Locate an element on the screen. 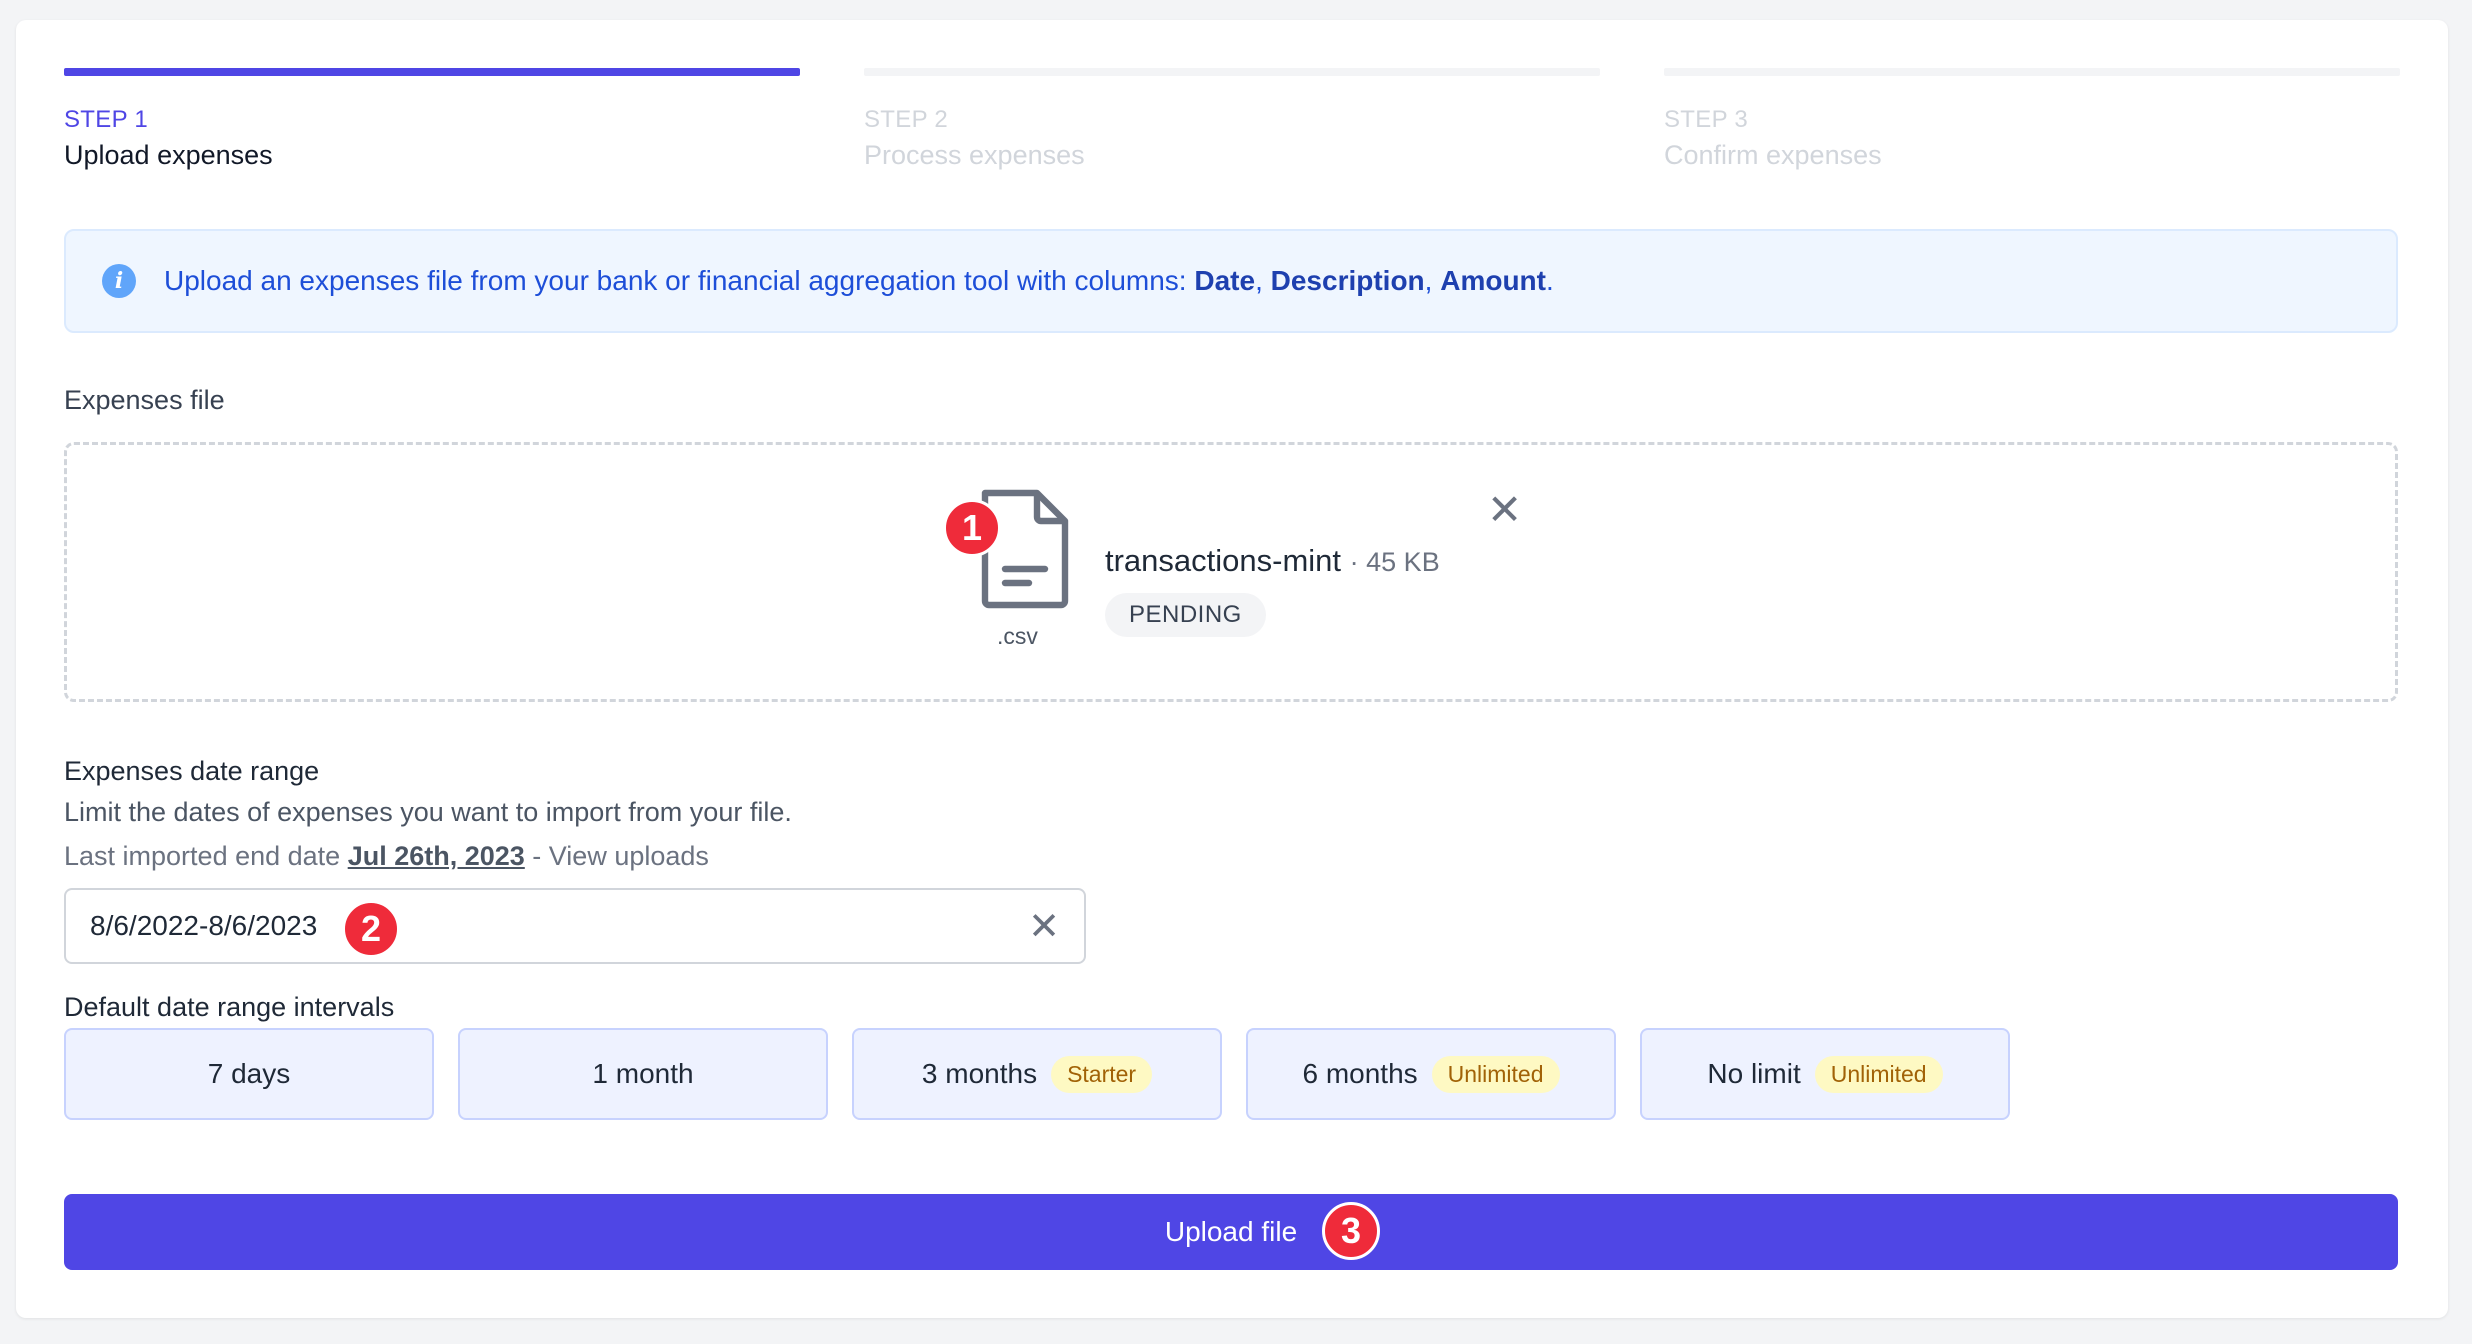 The width and height of the screenshot is (2472, 1344). step-2-progress-bar is located at coordinates (1232, 72).